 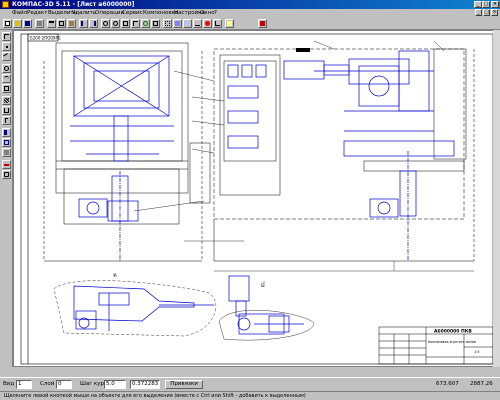 I want to click on delete-icon, so click(x=6, y=164).